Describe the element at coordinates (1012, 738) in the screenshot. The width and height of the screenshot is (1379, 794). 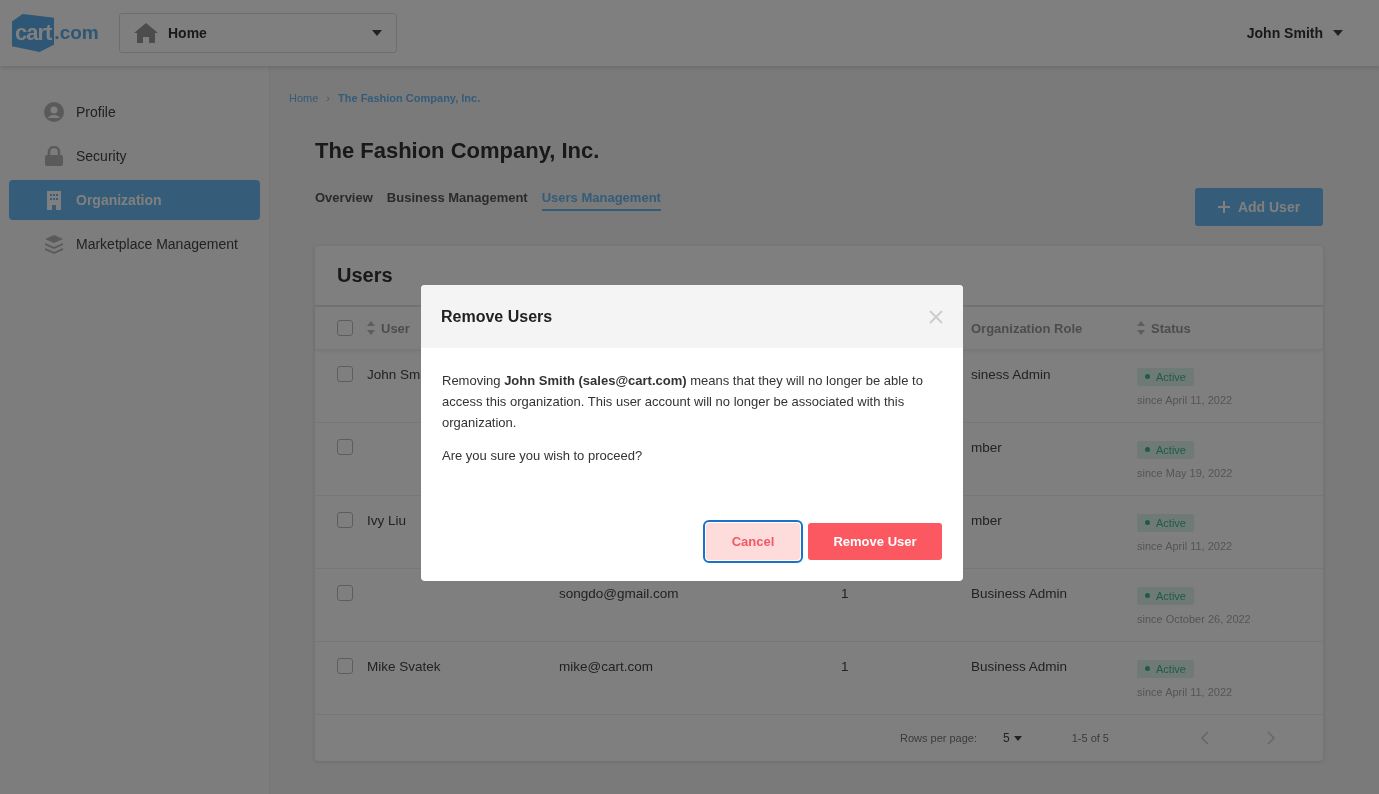
I see `rows-per-page-select: 5` at that location.